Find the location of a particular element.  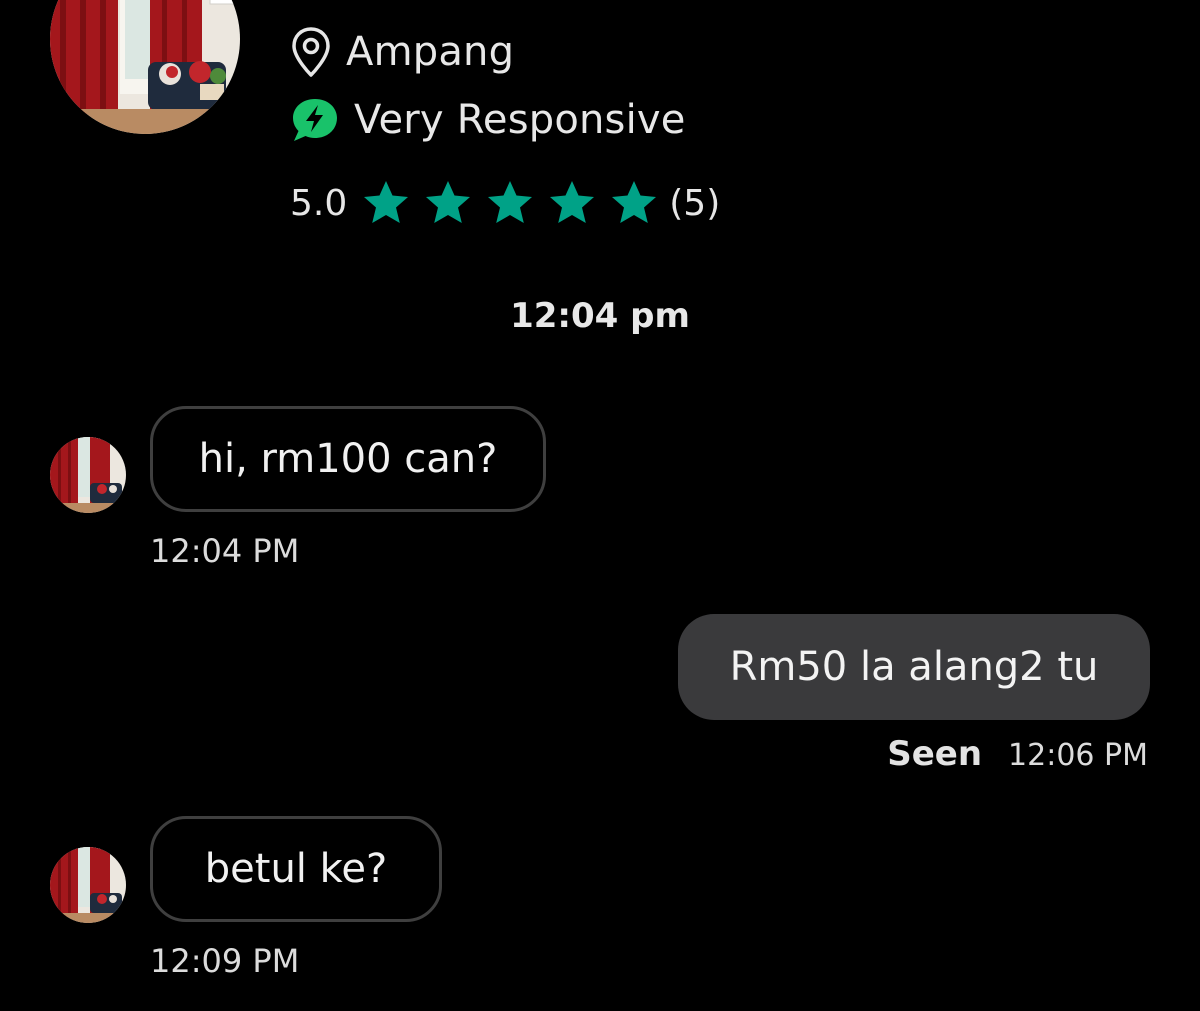

location-label: Ampang is located at coordinates (430, 52).